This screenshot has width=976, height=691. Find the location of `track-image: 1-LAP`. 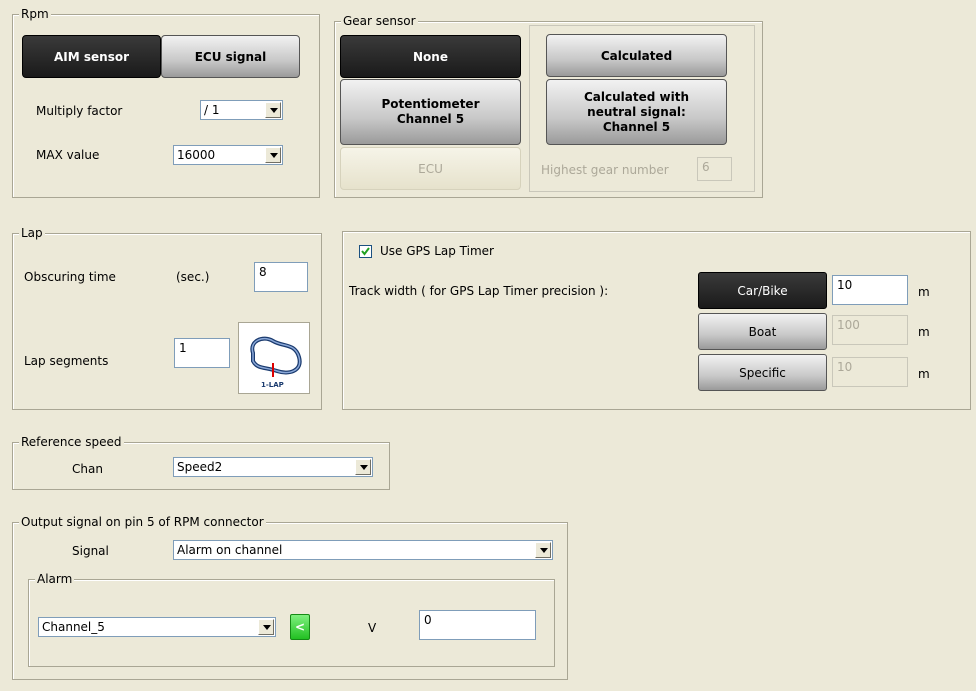

track-image: 1-LAP is located at coordinates (274, 358).